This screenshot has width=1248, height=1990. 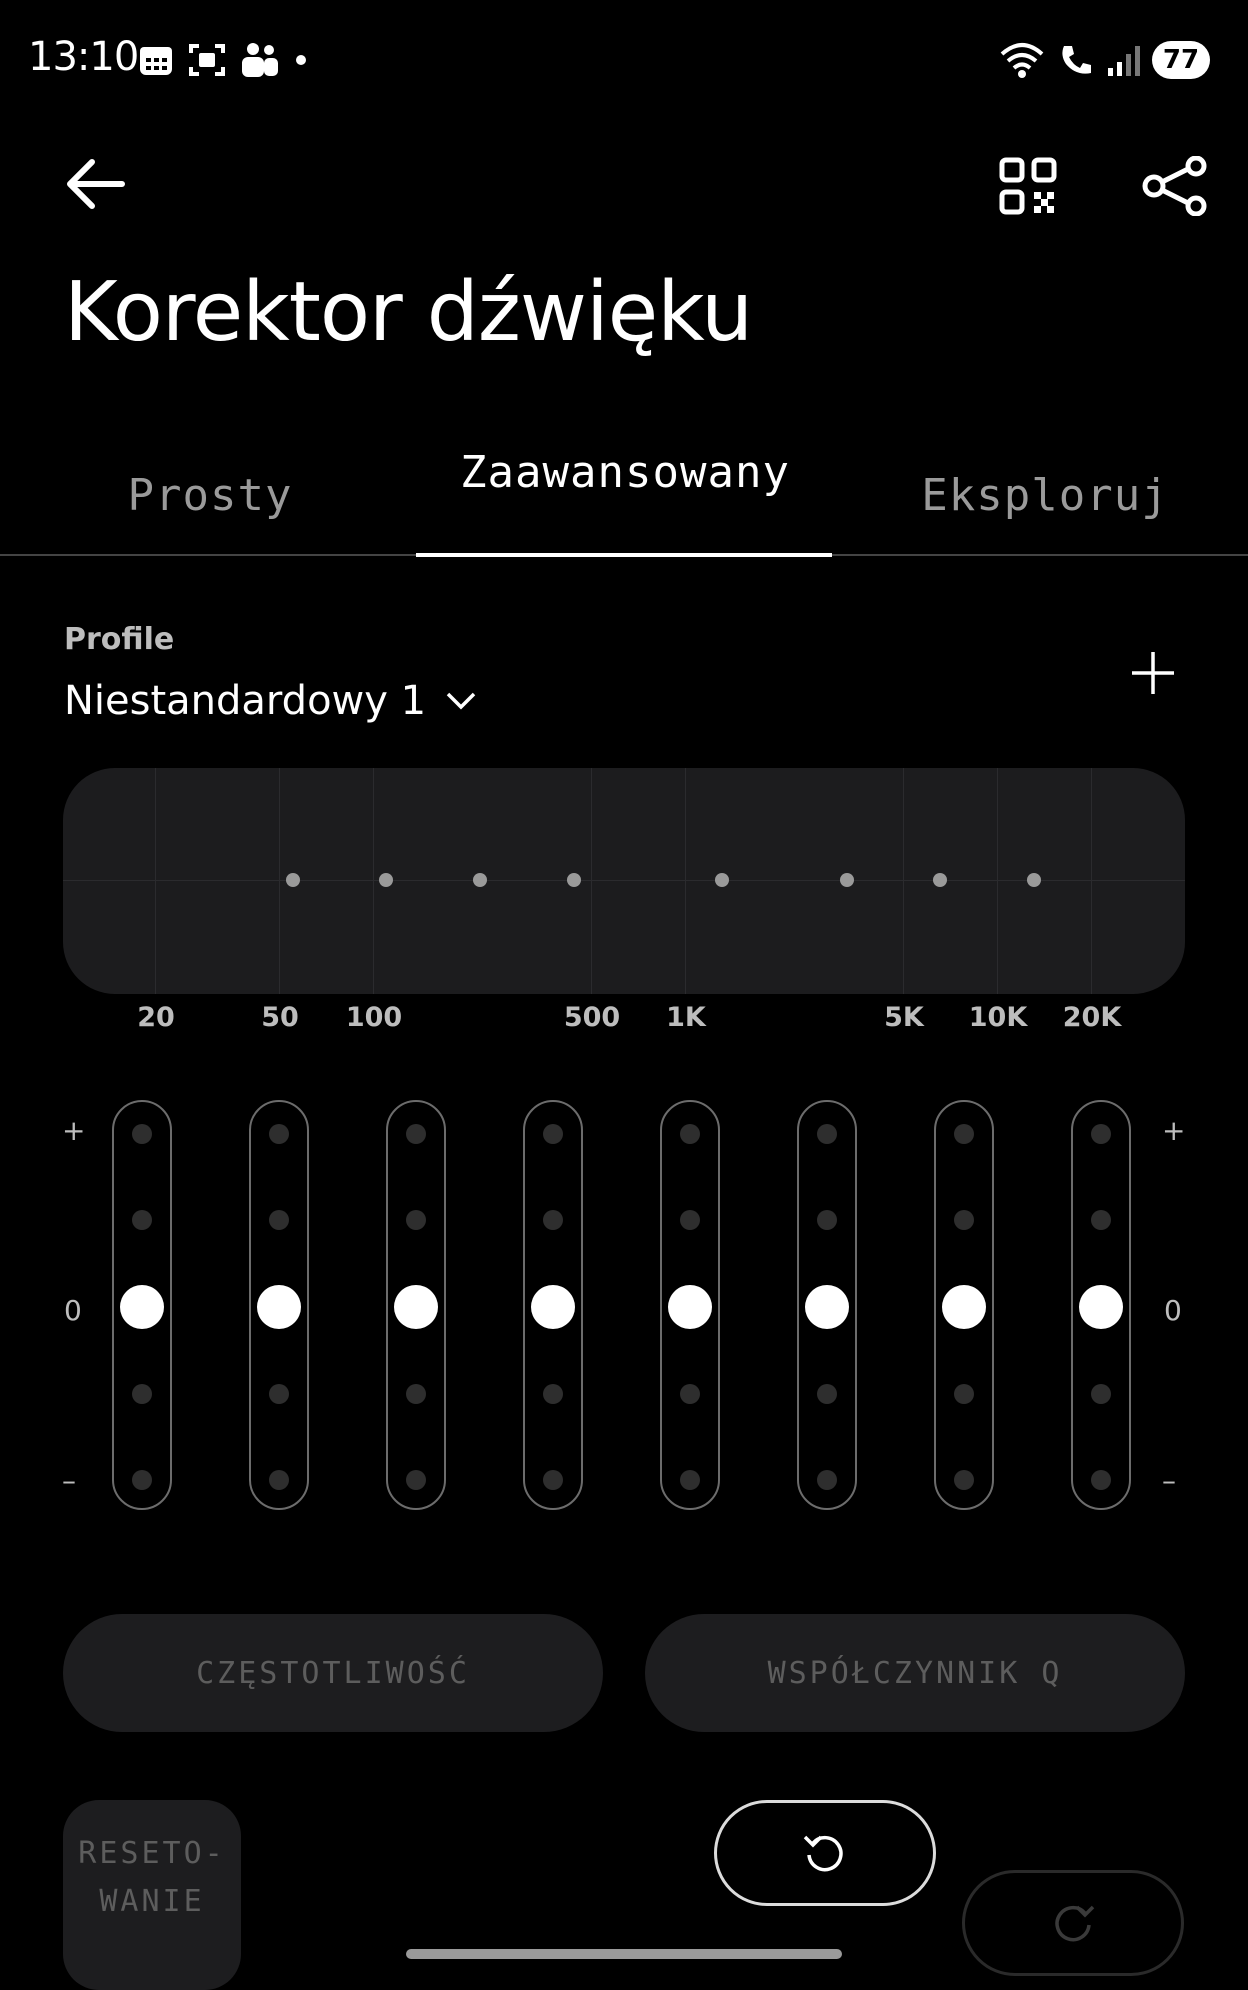 What do you see at coordinates (260, 60) in the screenshot?
I see `teams-icon` at bounding box center [260, 60].